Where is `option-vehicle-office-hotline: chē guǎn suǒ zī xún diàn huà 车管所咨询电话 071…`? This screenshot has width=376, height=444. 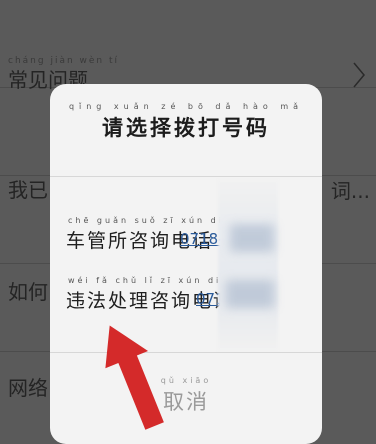 option-vehicle-office-hotline: chē guǎn suǒ zī xún diàn huà 车管所咨询电话 071… is located at coordinates (191, 236).